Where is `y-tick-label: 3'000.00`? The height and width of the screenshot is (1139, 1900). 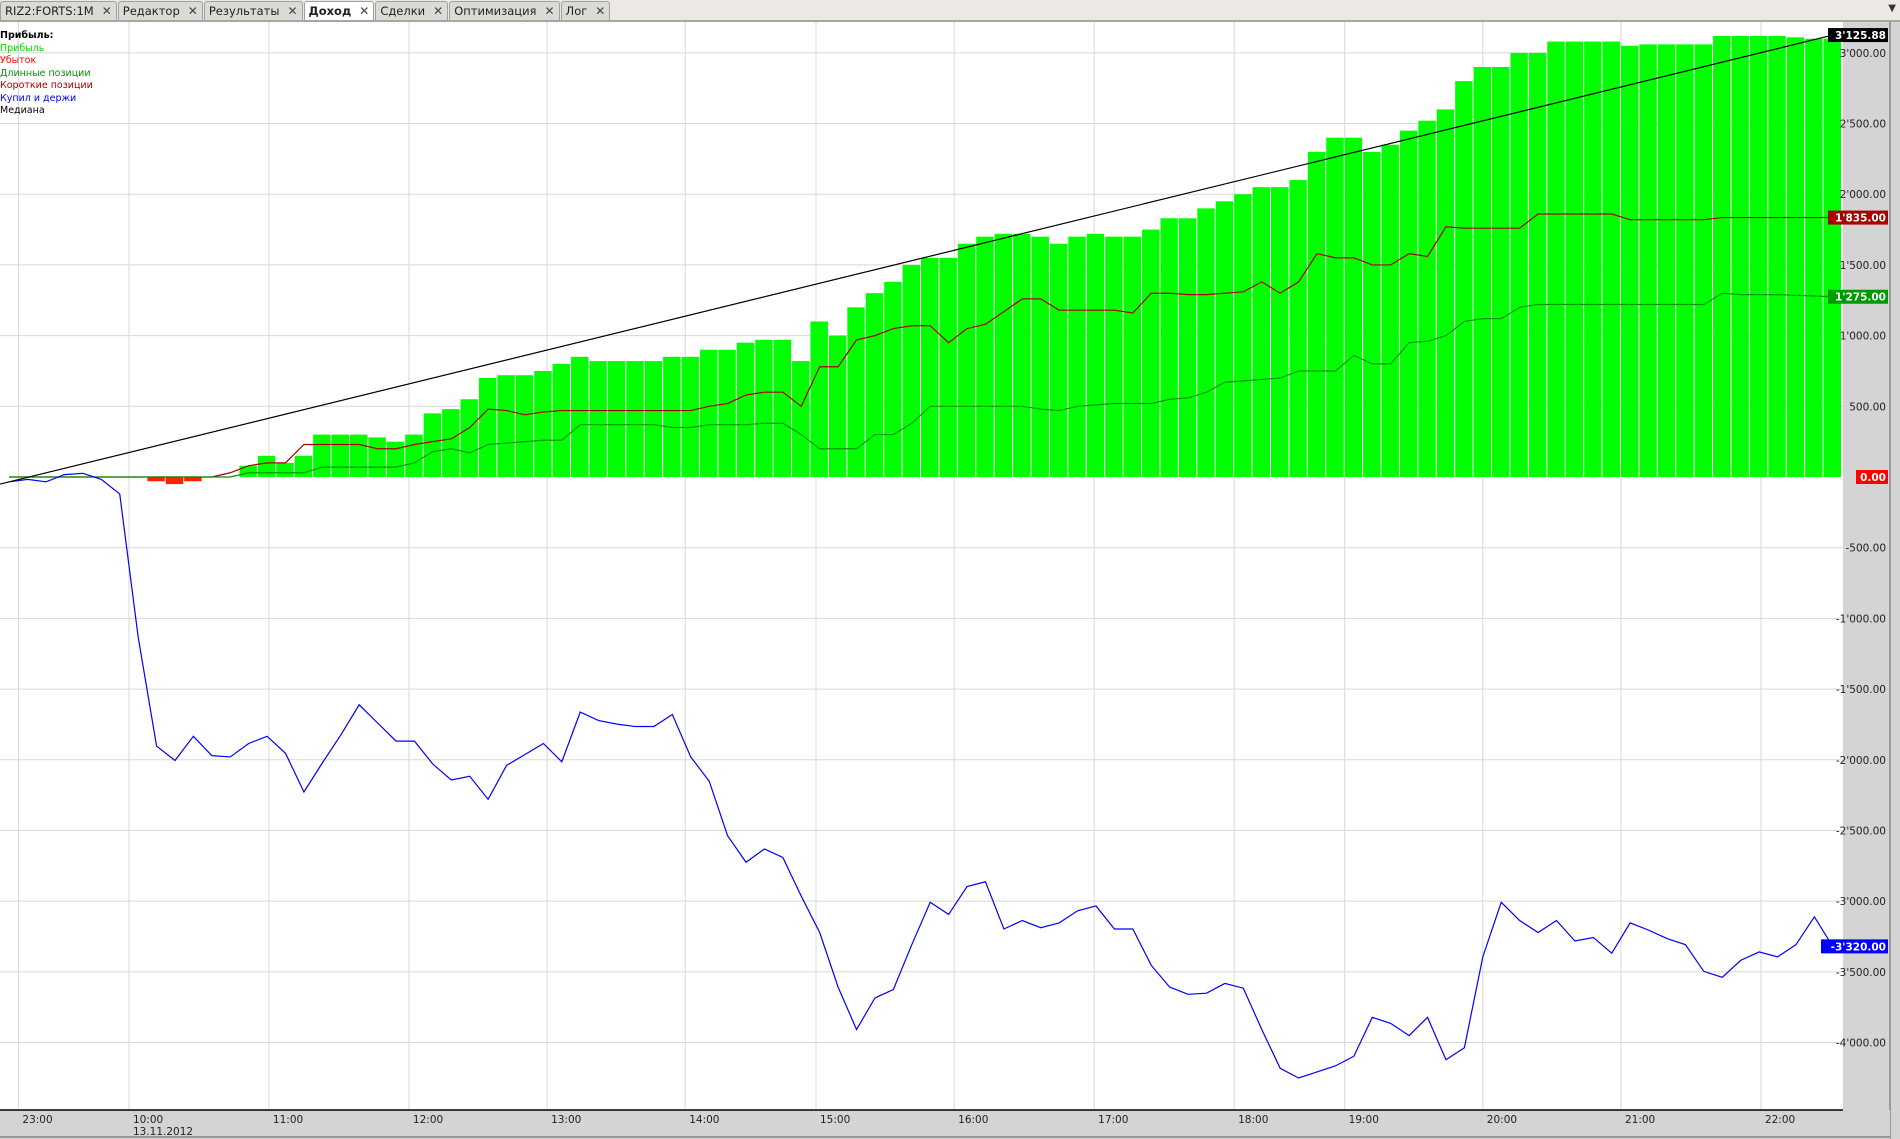 y-tick-label: 3'000.00 is located at coordinates (1863, 54).